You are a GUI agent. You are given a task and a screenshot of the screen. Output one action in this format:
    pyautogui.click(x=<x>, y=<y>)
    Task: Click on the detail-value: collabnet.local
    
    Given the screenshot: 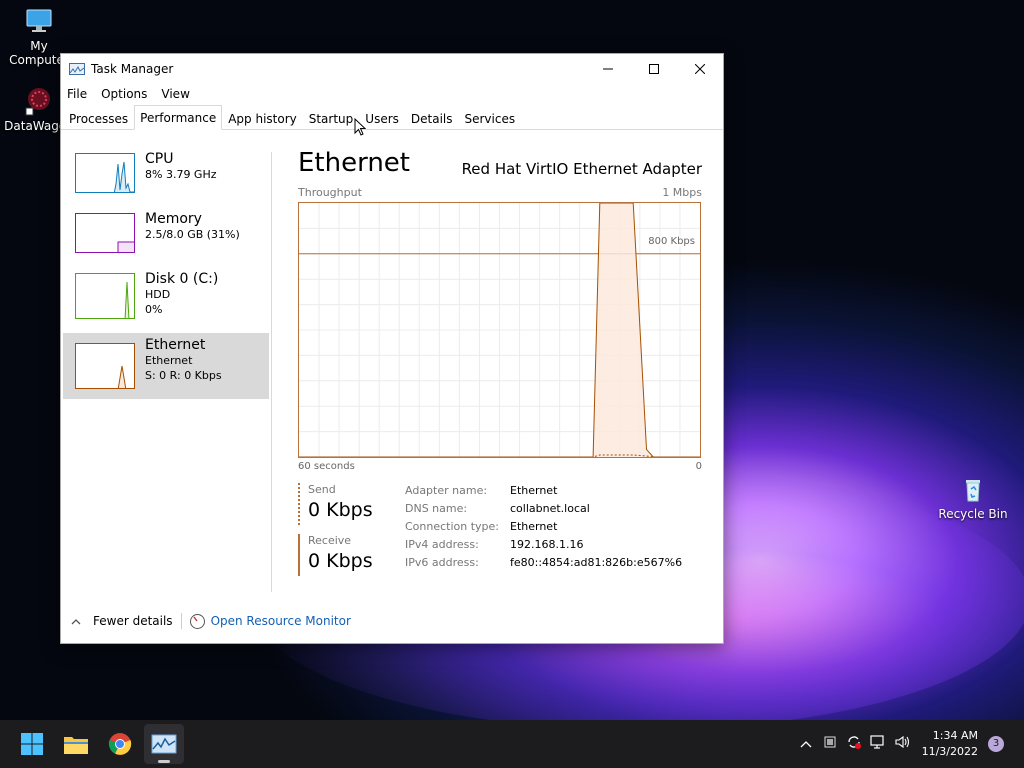 What is the action you would take?
    pyautogui.click(x=550, y=508)
    